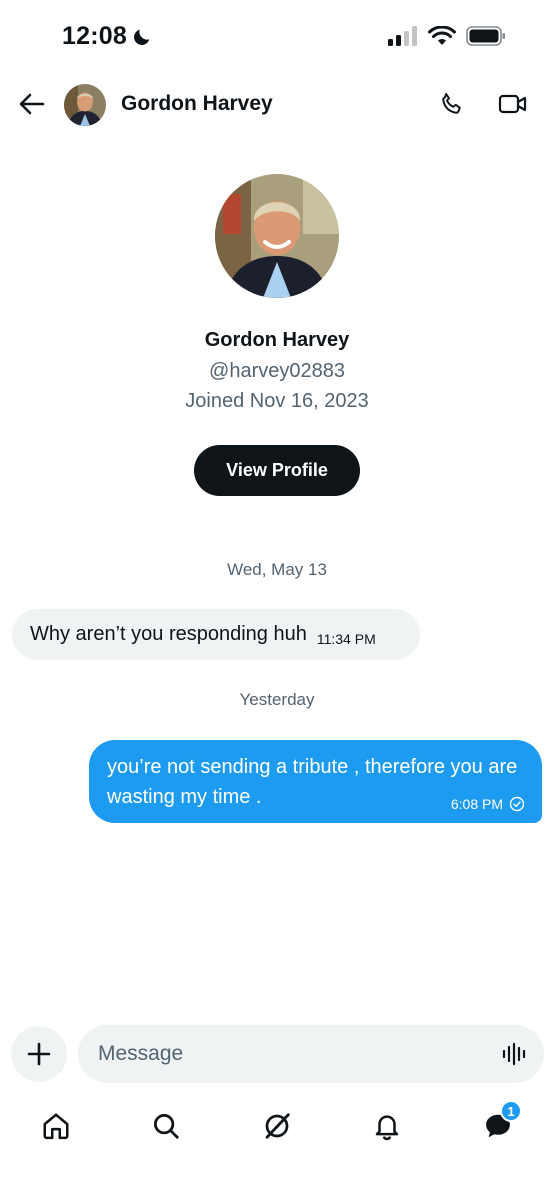 The height and width of the screenshot is (1200, 554). I want to click on video-call-button, so click(513, 104).